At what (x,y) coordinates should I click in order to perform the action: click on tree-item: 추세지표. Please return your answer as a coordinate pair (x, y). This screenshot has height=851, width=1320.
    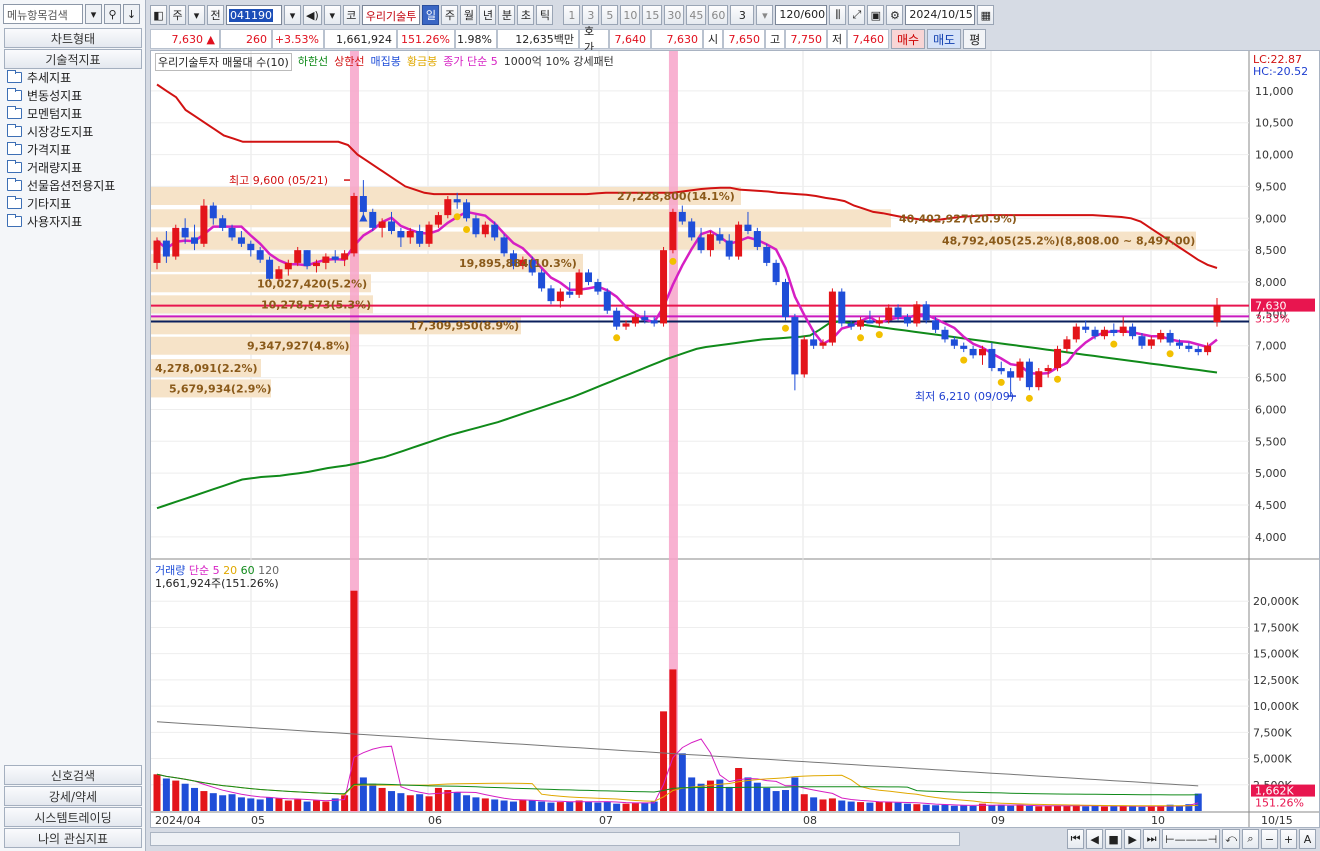
    Looking at the image, I should click on (73, 77).